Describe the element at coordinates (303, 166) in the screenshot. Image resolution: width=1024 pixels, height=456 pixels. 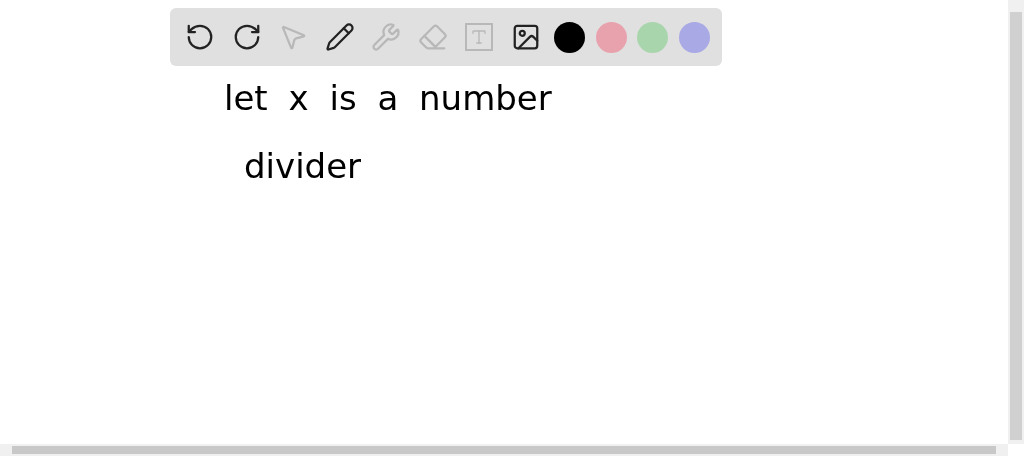
I see `handwritten-text: divider` at that location.